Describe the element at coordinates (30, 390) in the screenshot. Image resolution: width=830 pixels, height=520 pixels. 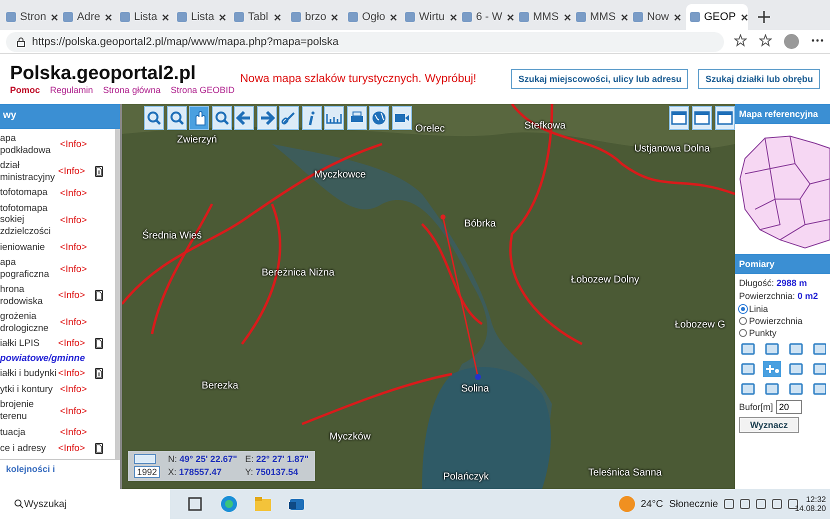
I see `layer-name: ytki i kontury` at that location.